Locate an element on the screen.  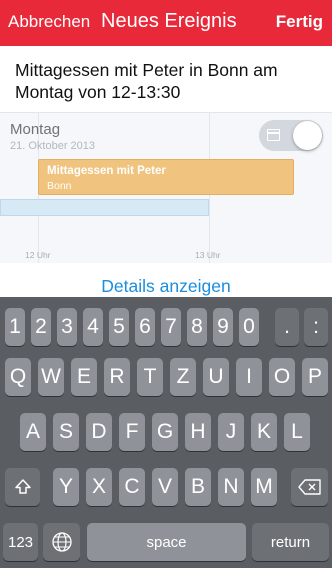
event-title: Mittagessen mit Peter is located at coordinates (106, 171).